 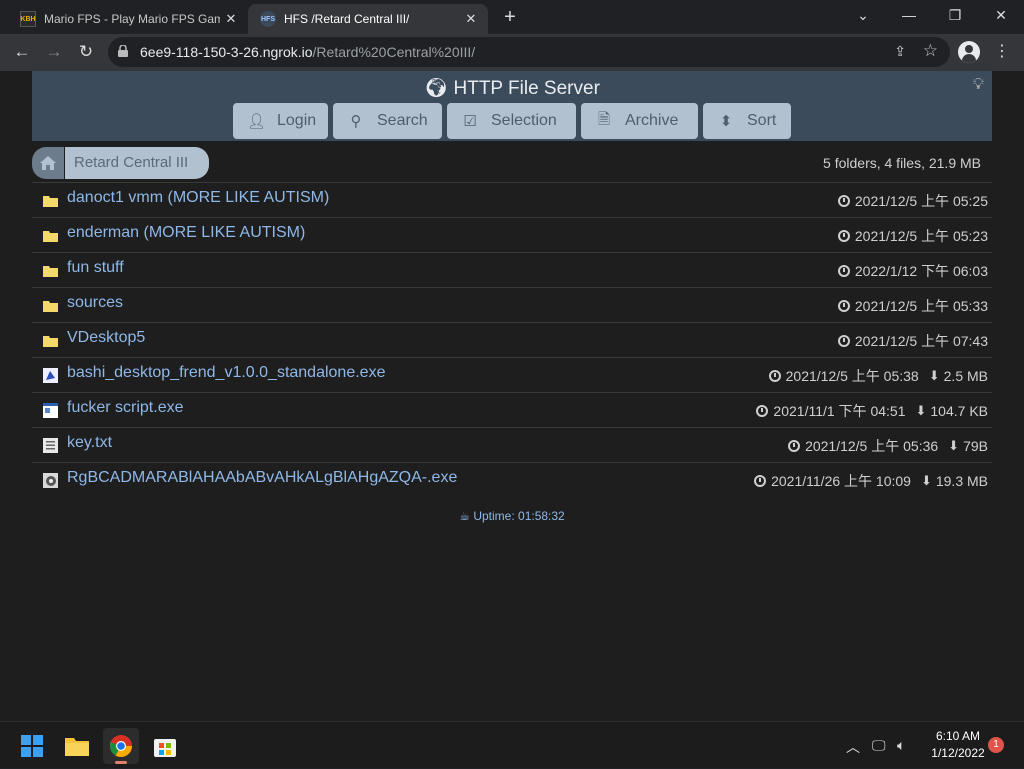 I want to click on item-date: 2021/12/5 上午 05:23, so click(x=921, y=236).